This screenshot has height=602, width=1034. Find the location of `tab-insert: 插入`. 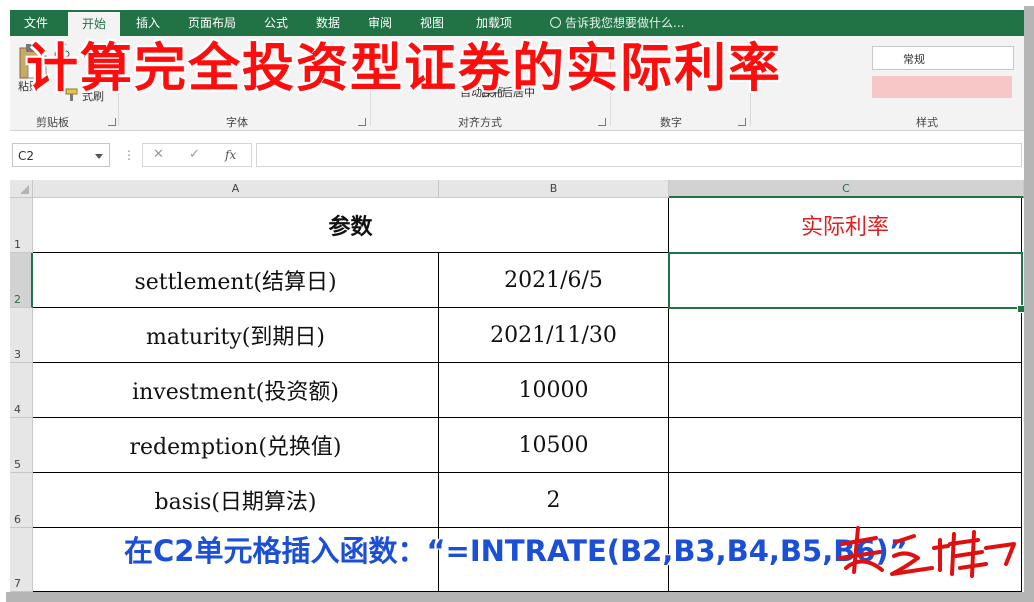

tab-insert: 插入 is located at coordinates (148, 23).